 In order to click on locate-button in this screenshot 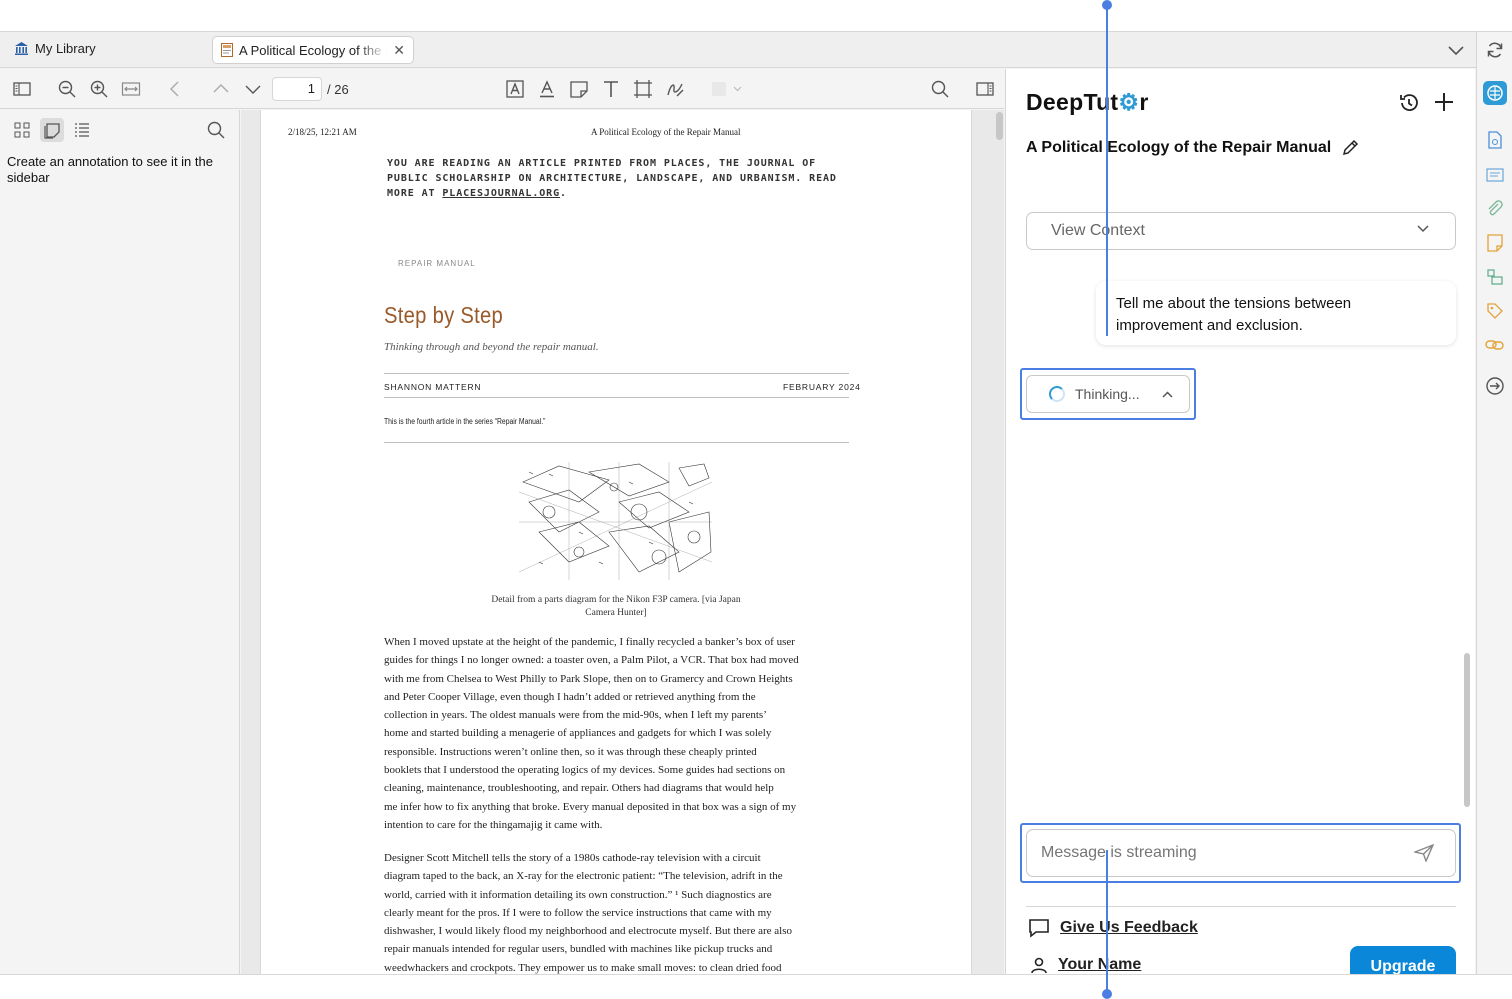, I will do `click(1495, 386)`.